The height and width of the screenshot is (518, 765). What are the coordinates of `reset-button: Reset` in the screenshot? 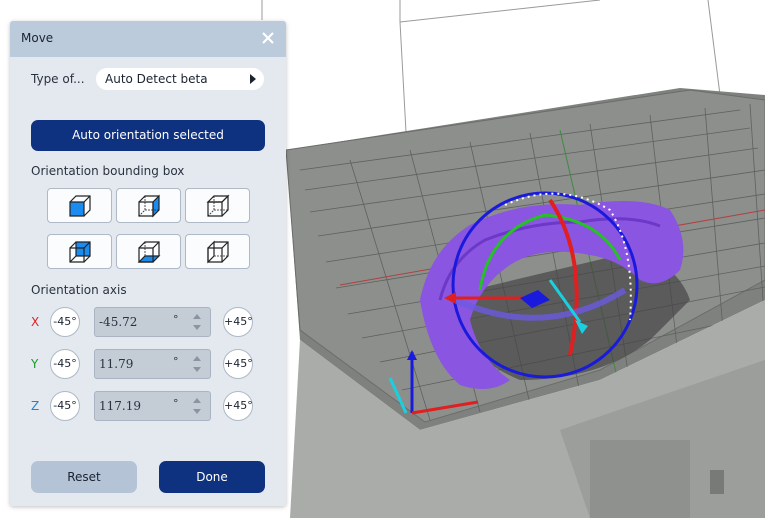 It's located at (84, 477).